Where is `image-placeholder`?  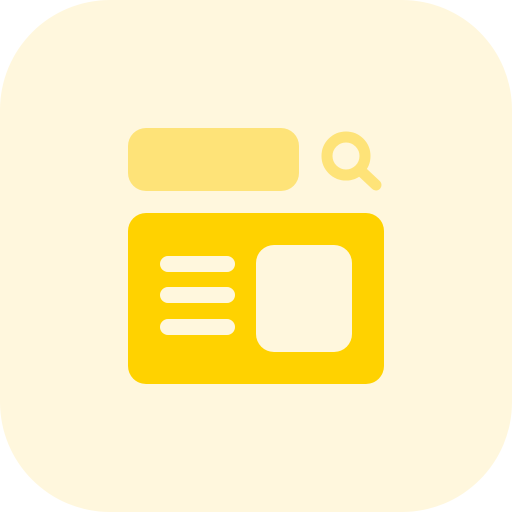
image-placeholder is located at coordinates (304, 298).